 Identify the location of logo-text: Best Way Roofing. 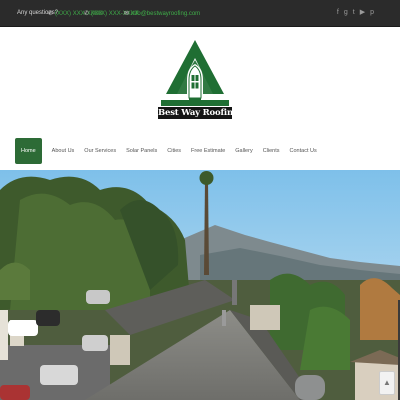
(198, 113).